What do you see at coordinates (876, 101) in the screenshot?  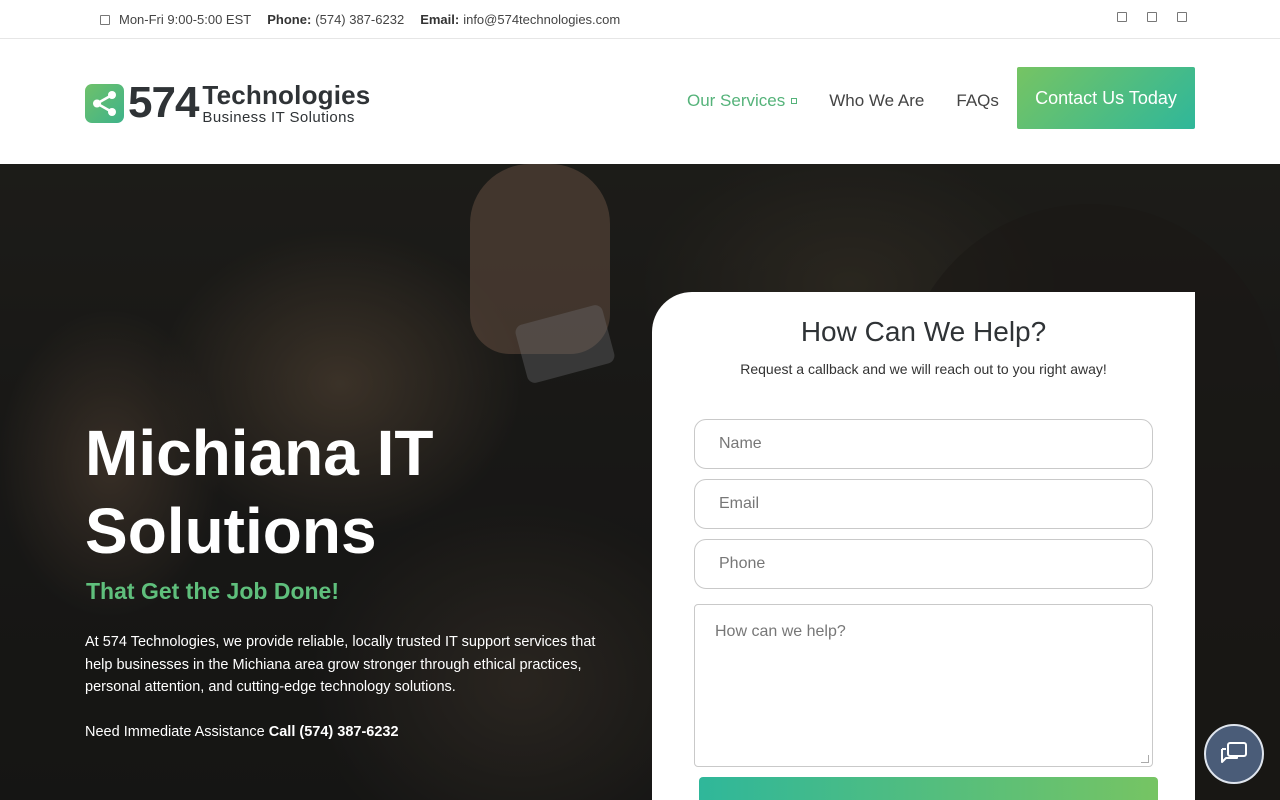 I see `nav-who-we-are: Who We Are` at bounding box center [876, 101].